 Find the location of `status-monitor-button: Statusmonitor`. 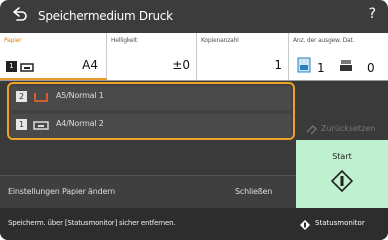

status-monitor-button: Statusmonitor is located at coordinates (341, 224).